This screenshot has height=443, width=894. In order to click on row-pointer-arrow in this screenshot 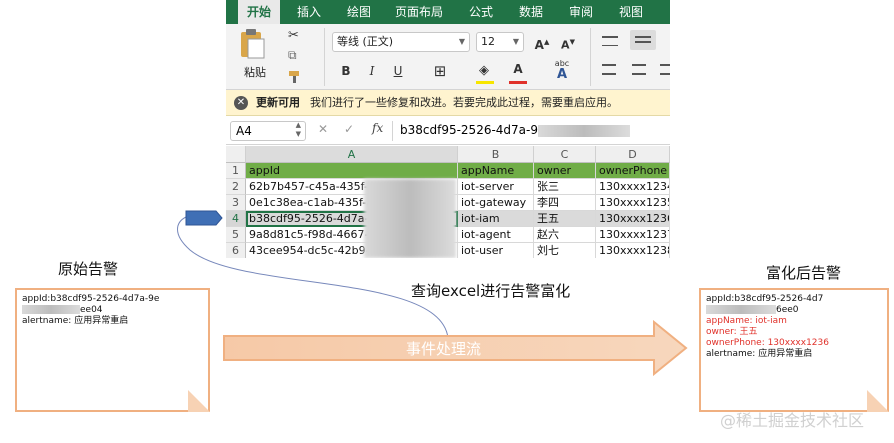, I will do `click(204, 218)`.